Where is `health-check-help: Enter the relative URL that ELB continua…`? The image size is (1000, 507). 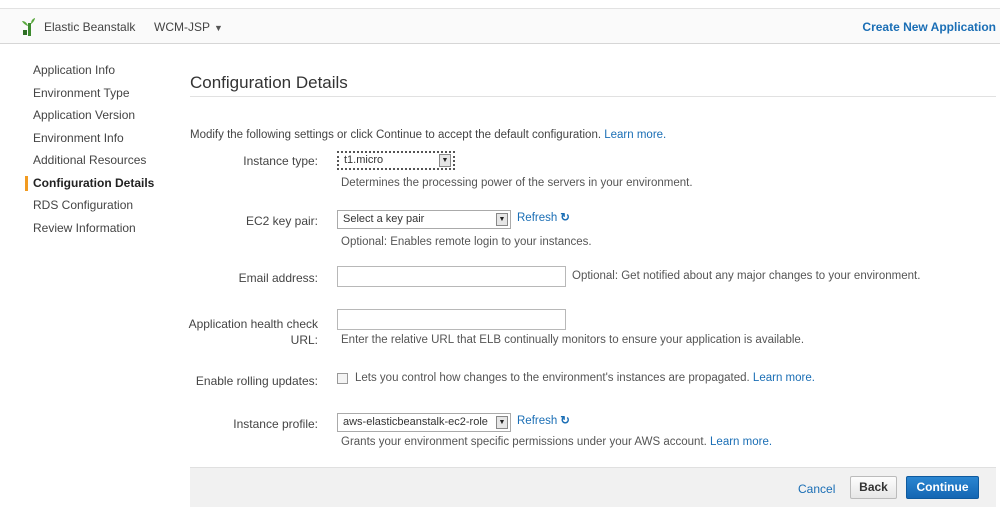
health-check-help: Enter the relative URL that ELB continua… is located at coordinates (573, 340).